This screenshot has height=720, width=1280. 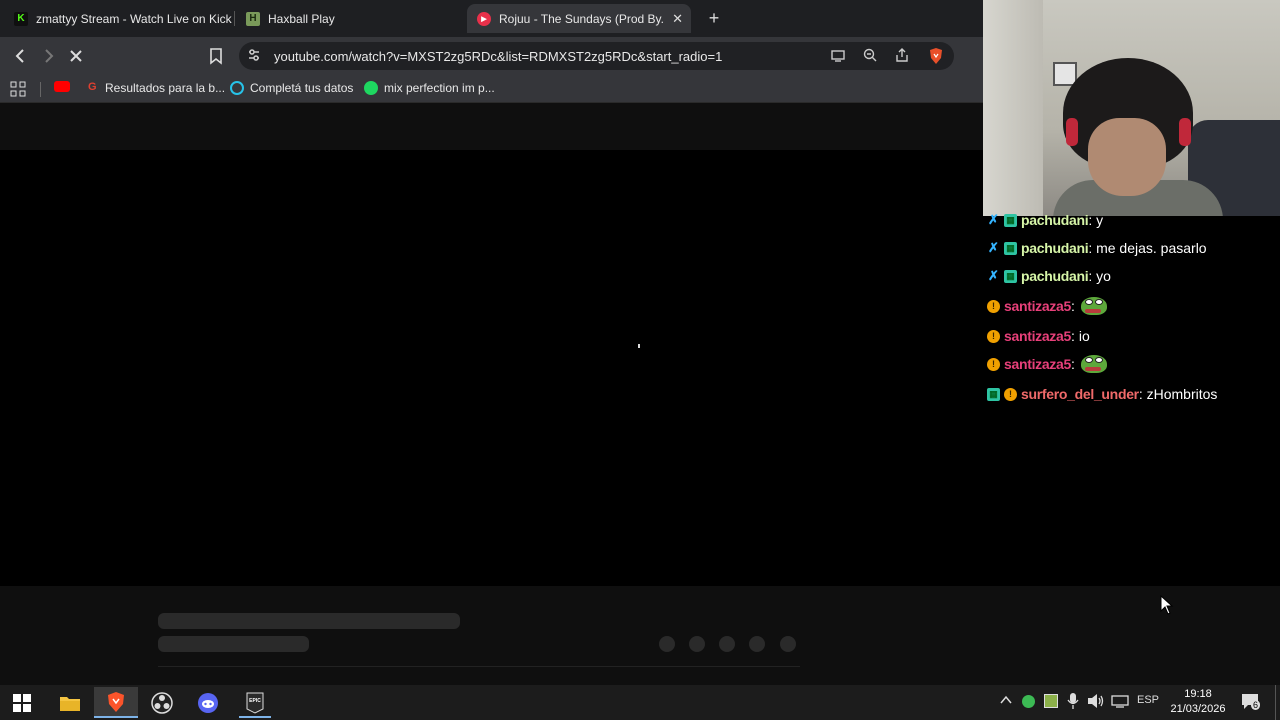 I want to click on loading-indicator, so click(x=639, y=346).